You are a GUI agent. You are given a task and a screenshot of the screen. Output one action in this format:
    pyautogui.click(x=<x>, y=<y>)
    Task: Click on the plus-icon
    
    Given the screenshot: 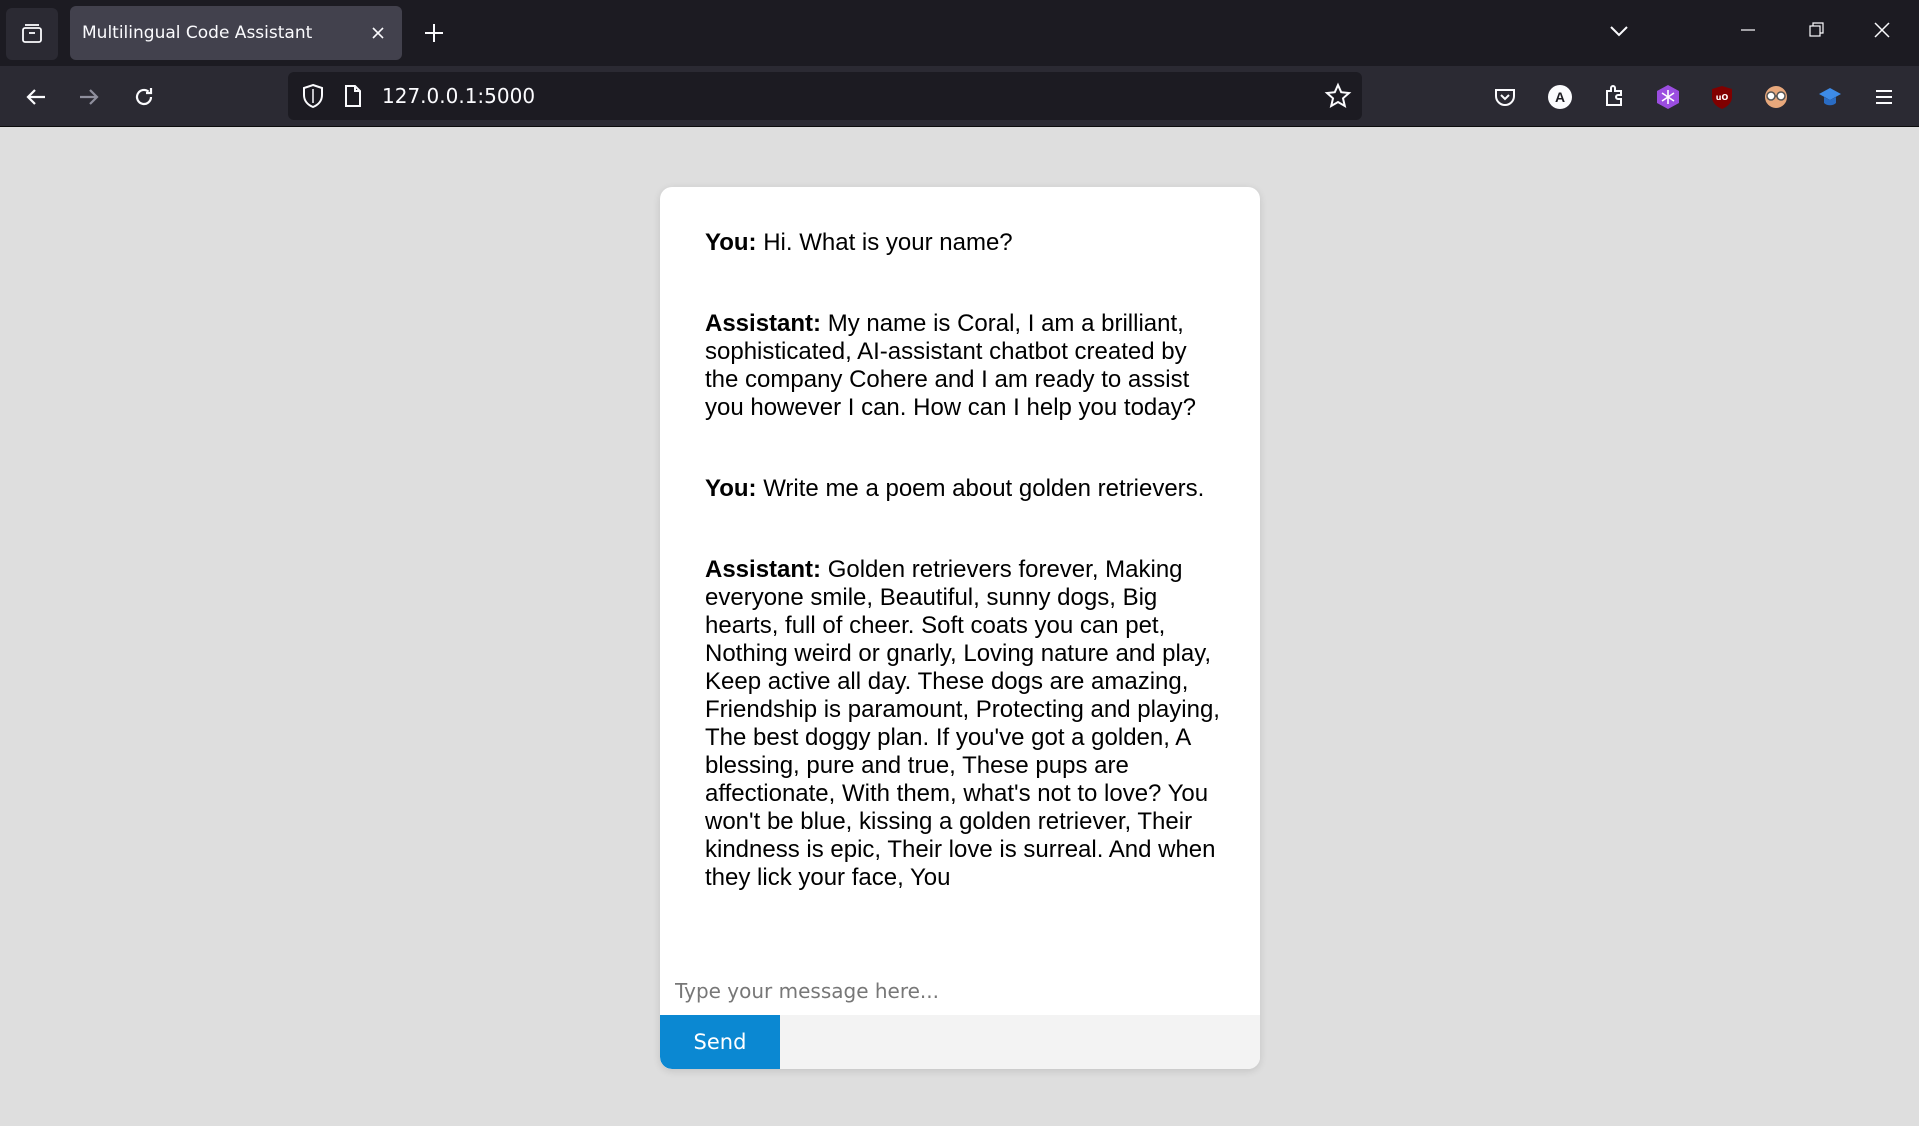 What is the action you would take?
    pyautogui.click(x=434, y=33)
    